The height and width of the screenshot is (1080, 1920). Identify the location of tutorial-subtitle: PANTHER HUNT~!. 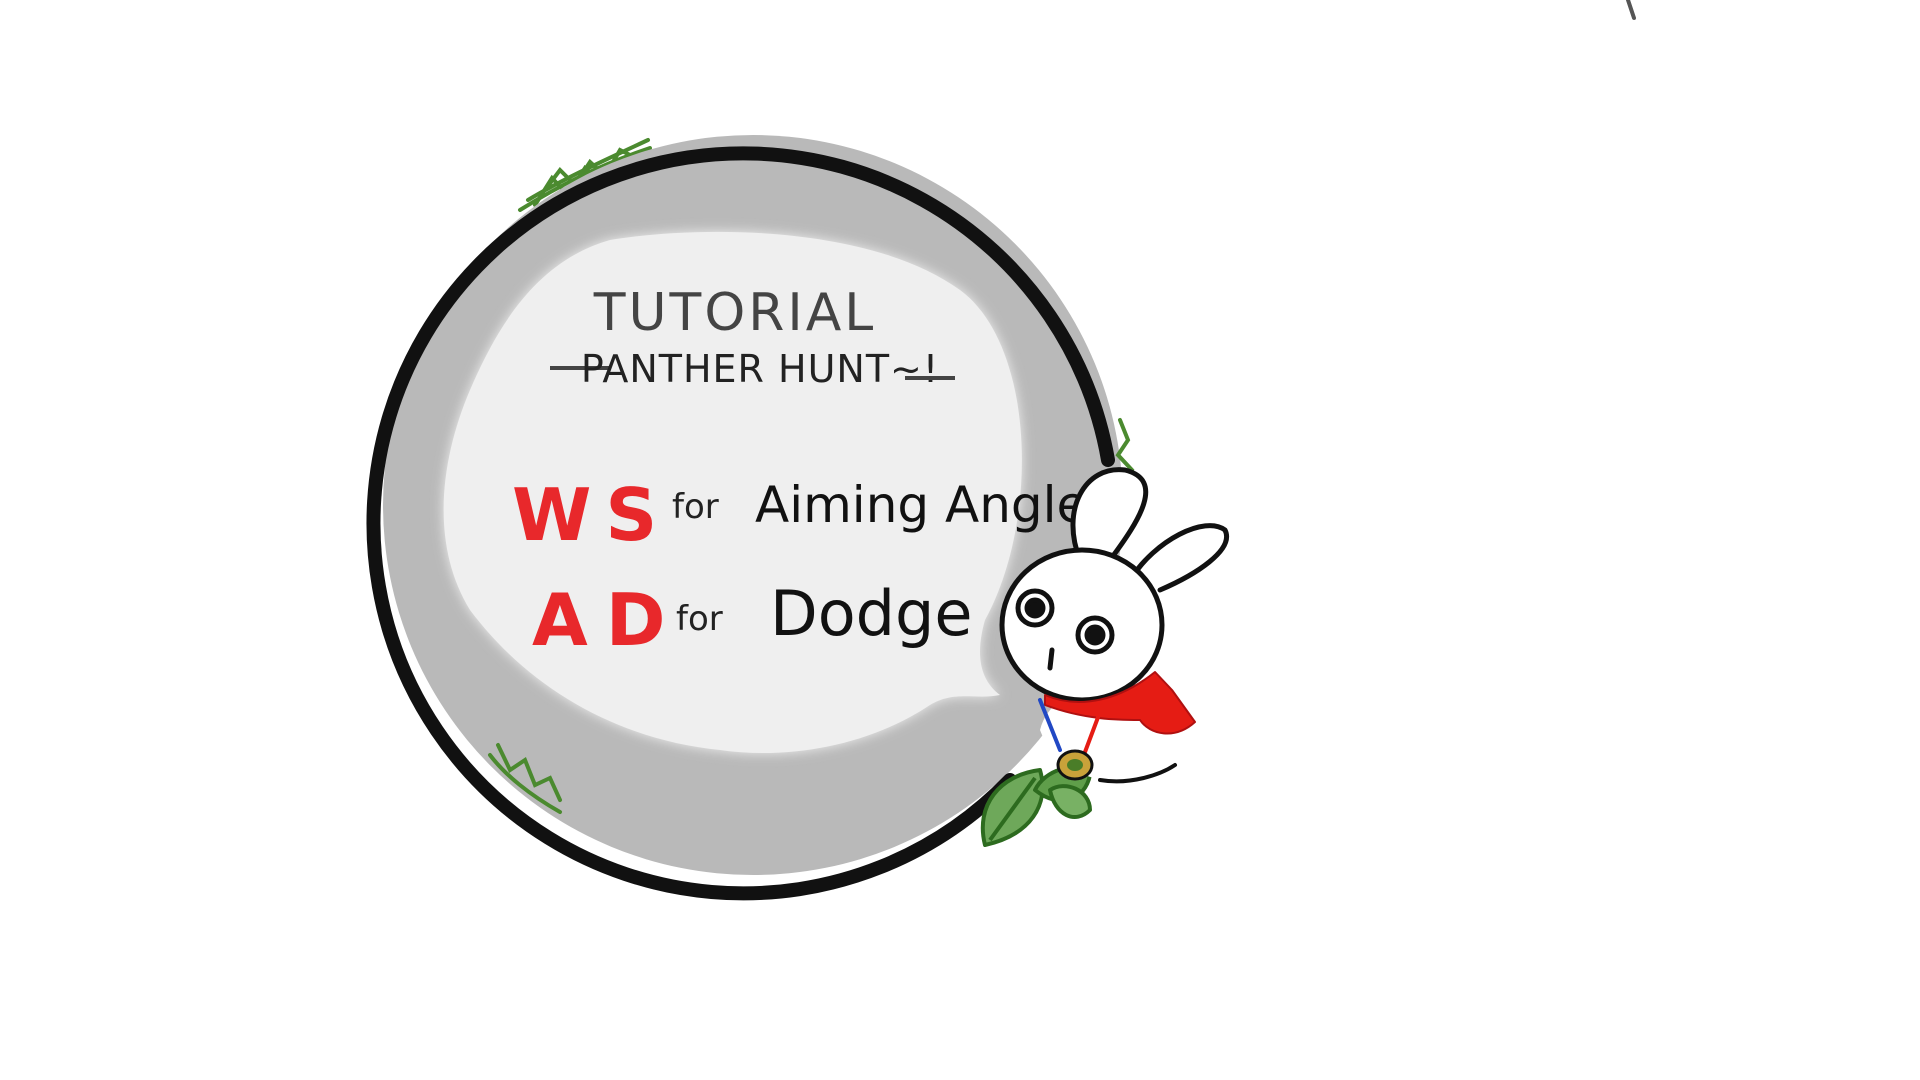
(760, 369).